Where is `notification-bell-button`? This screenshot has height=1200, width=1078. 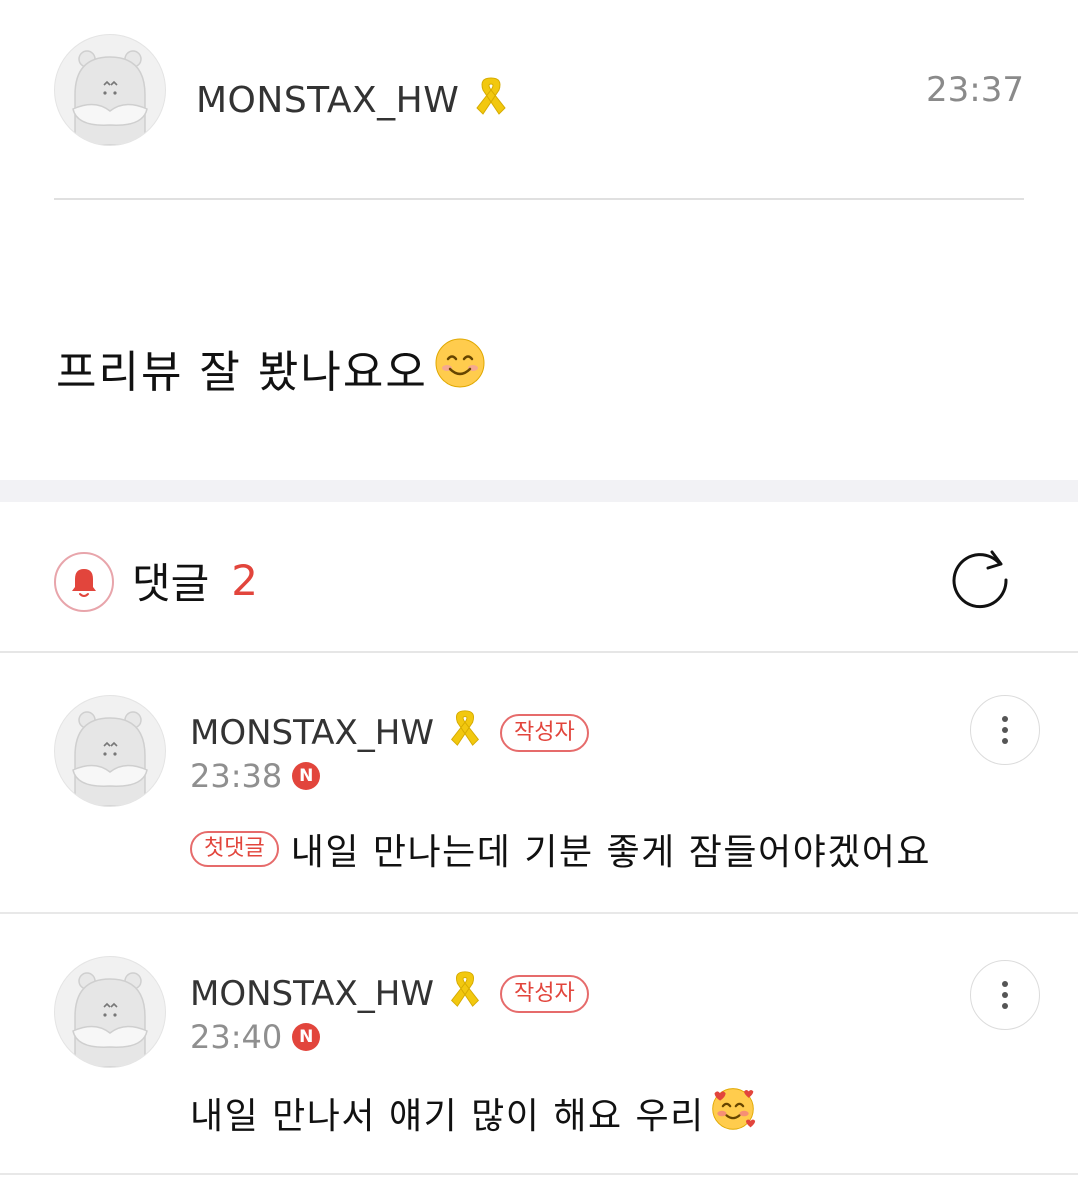
notification-bell-button is located at coordinates (84, 582).